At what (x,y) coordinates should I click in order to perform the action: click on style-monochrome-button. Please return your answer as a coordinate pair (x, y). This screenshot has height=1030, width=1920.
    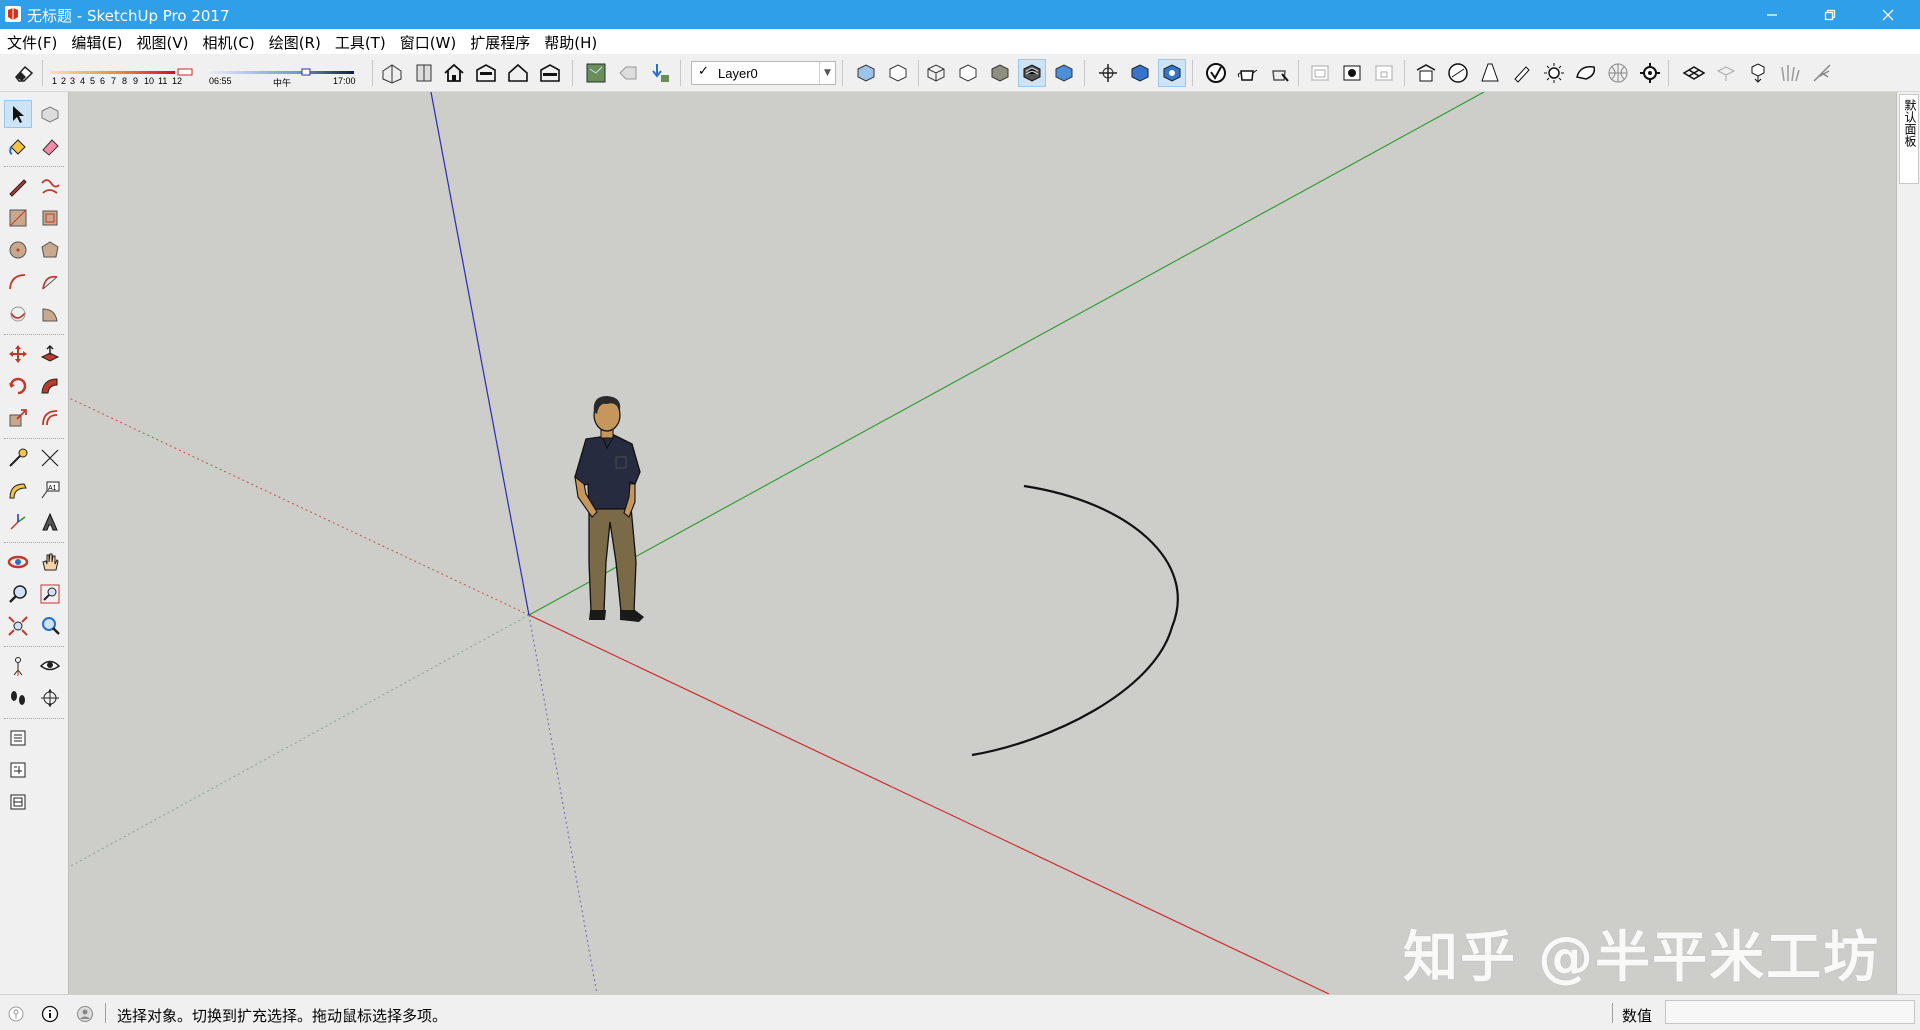
    Looking at the image, I should click on (1064, 73).